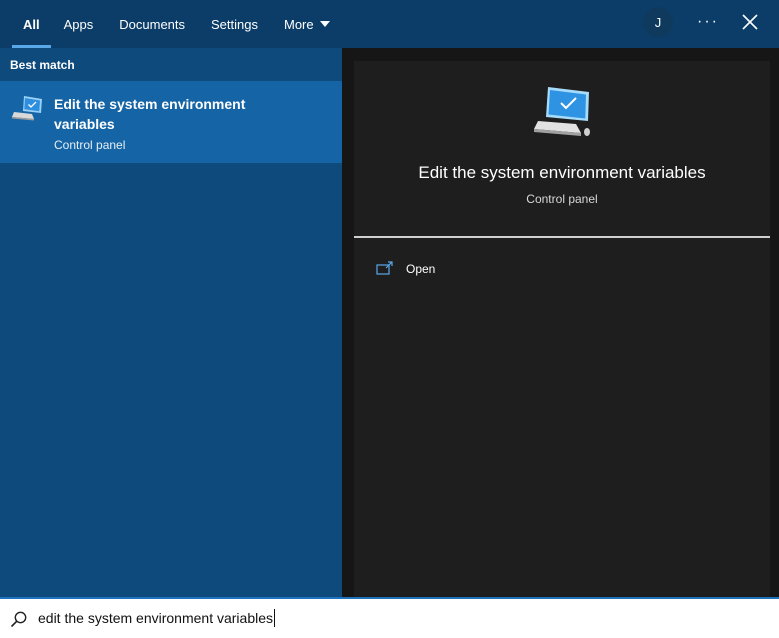 The image size is (779, 638). I want to click on search-query: edit the system environment variables, so click(155, 618).